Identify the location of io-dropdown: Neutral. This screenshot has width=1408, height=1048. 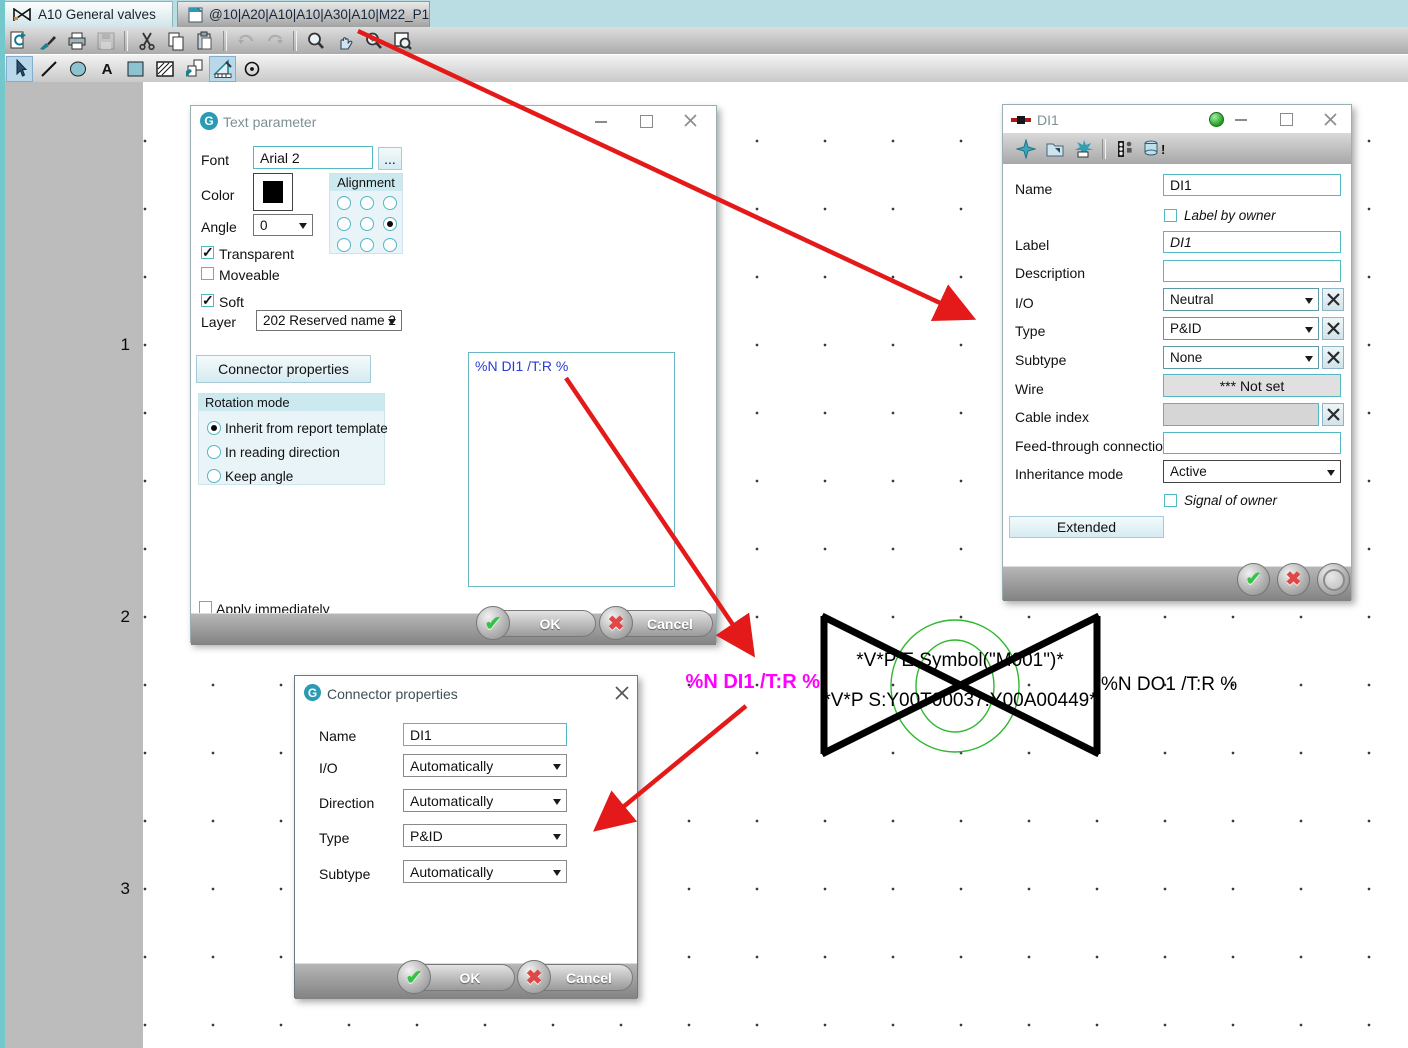
(1241, 299).